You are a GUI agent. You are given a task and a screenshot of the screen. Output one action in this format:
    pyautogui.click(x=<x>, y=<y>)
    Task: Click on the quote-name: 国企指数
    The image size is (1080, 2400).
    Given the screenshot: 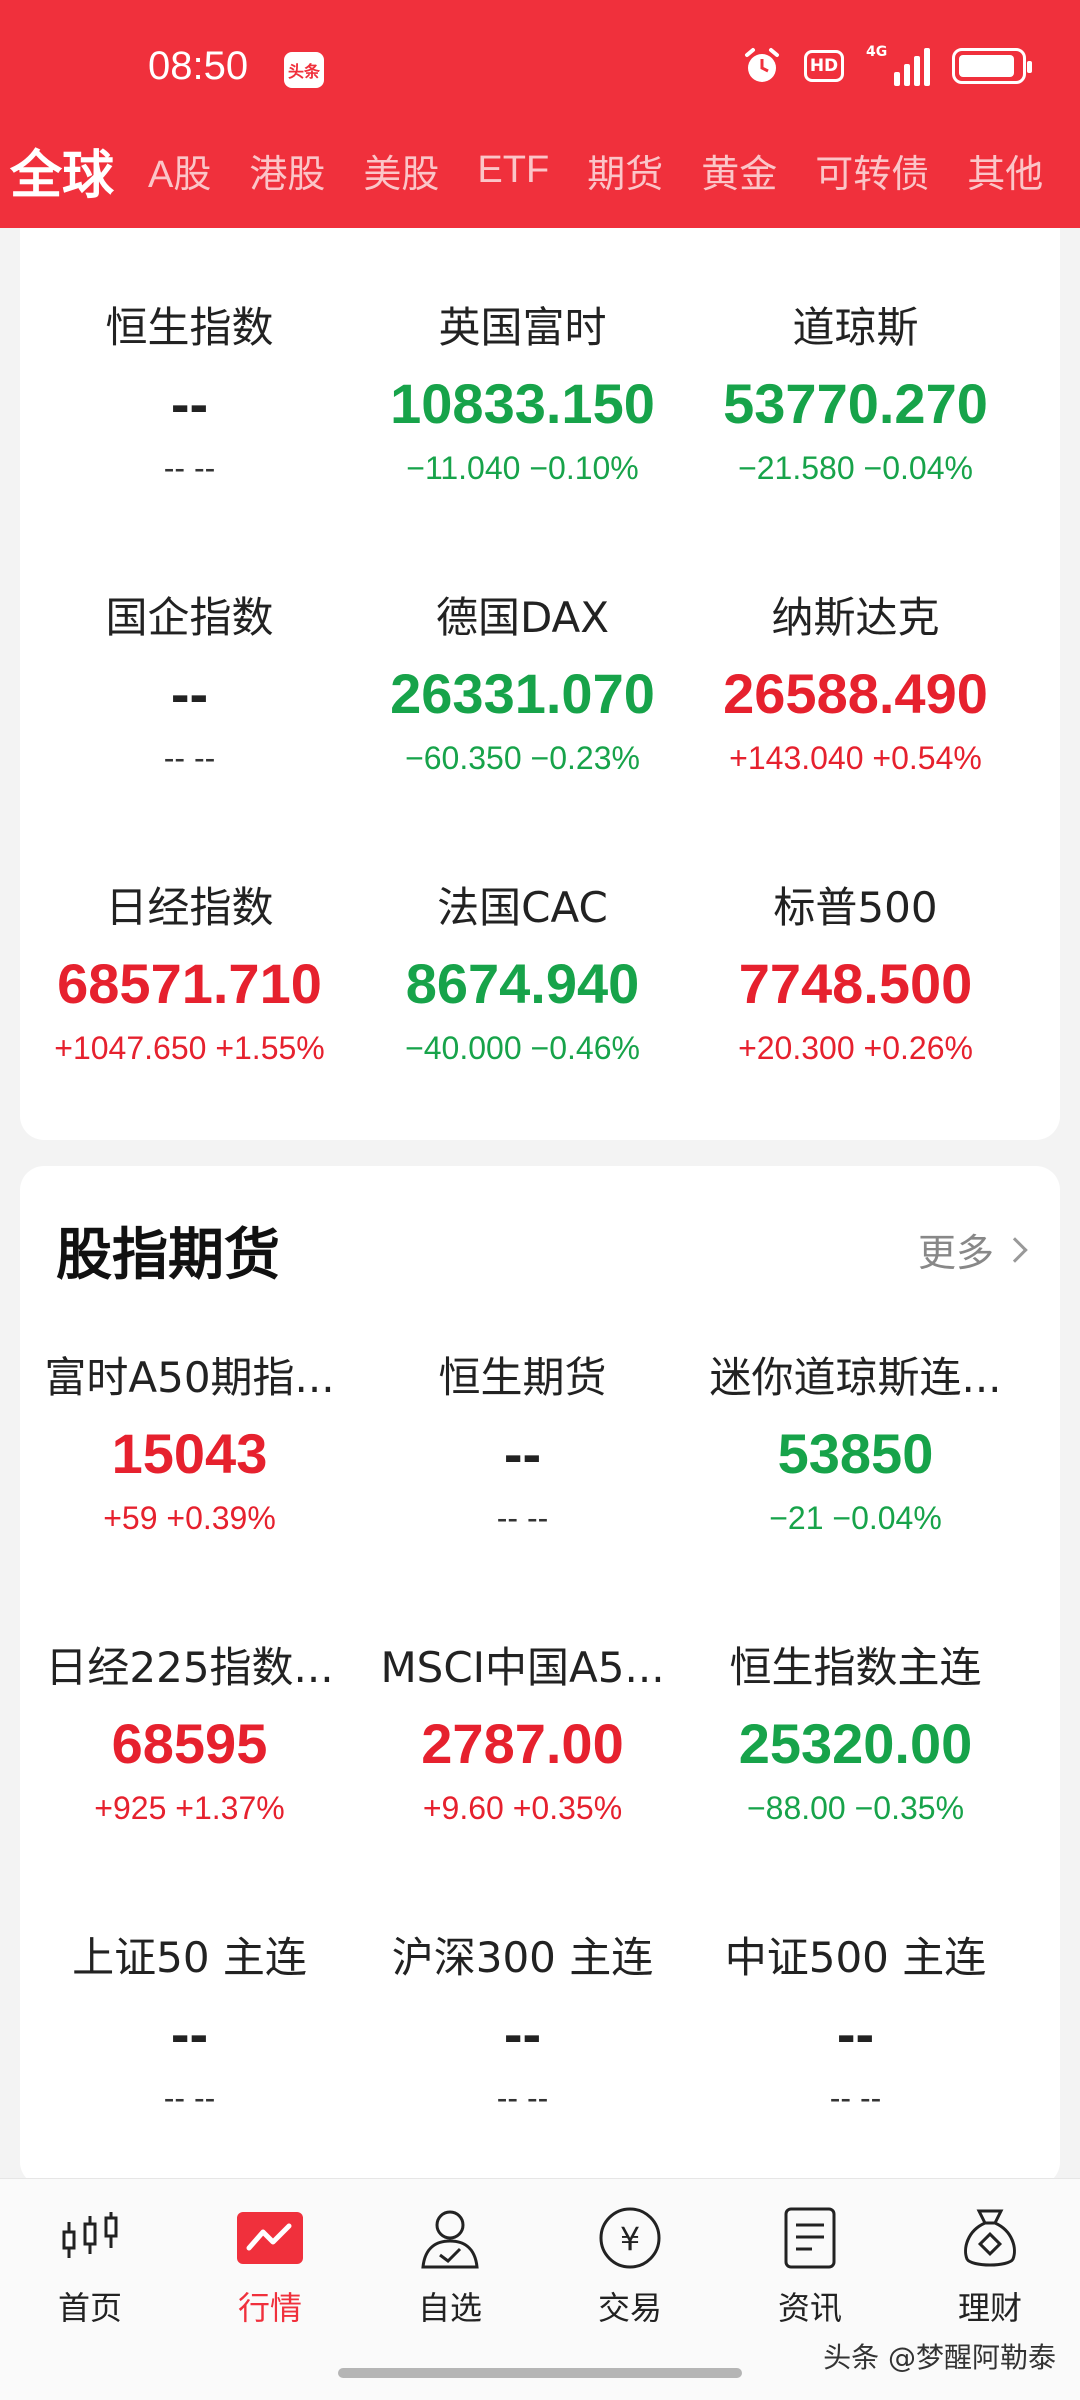 What is the action you would take?
    pyautogui.click(x=189, y=617)
    